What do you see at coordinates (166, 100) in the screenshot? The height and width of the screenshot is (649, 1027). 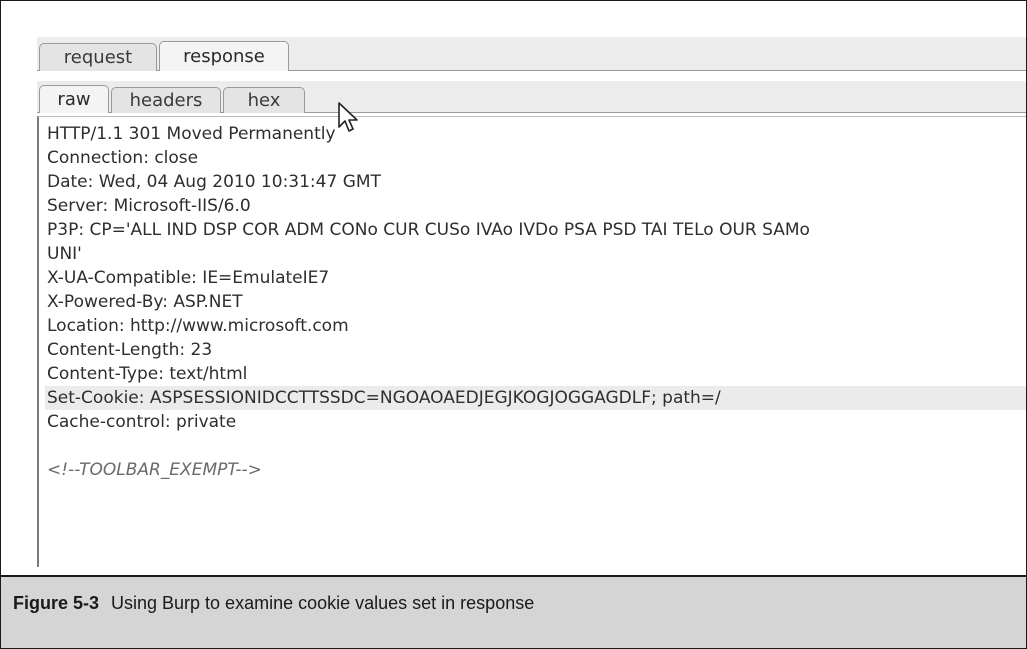 I see `tab-headers: headers` at bounding box center [166, 100].